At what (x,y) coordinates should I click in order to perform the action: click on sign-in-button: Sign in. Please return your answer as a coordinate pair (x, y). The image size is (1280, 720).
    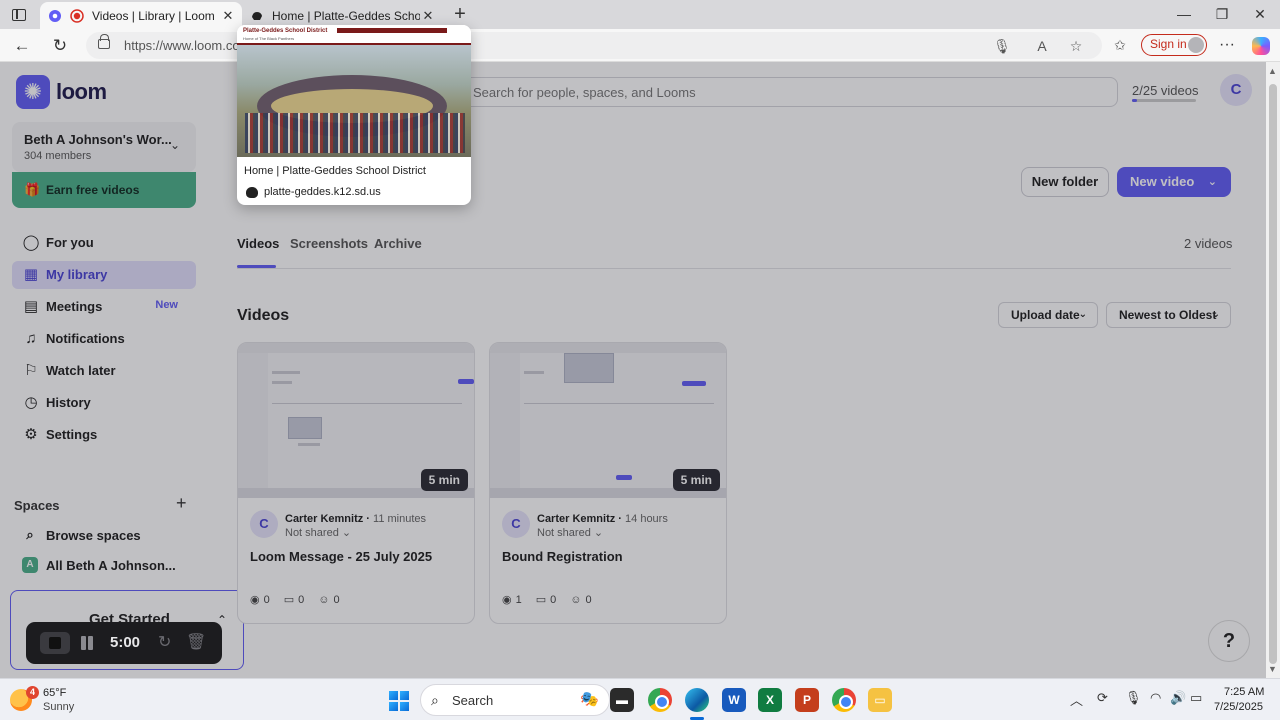
    Looking at the image, I should click on (1174, 45).